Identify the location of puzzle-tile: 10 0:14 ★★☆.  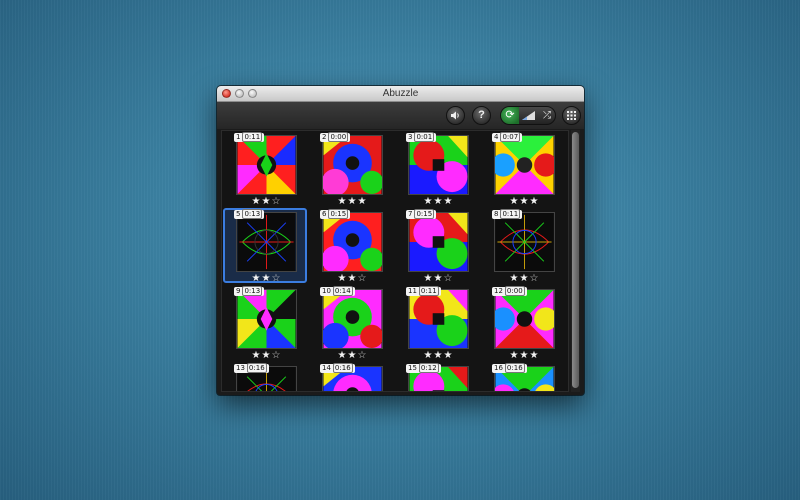
(363, 325).